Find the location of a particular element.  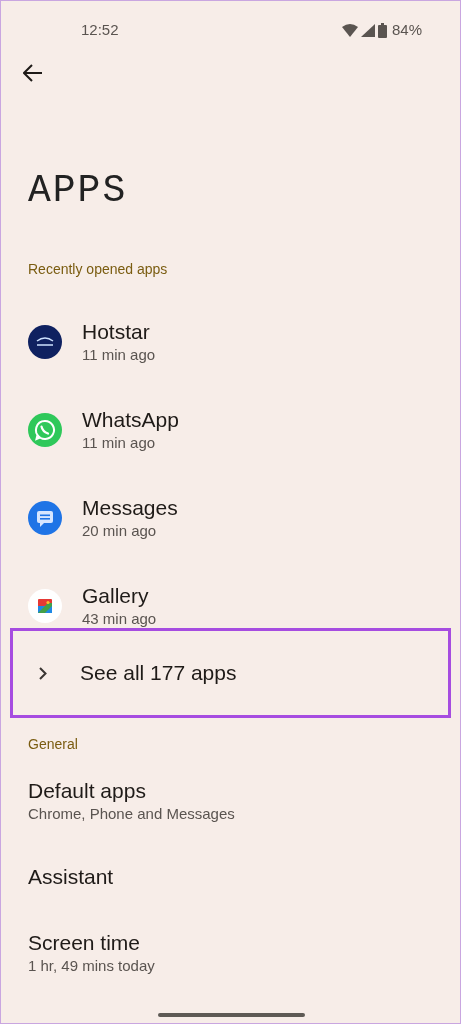

app-name: Messages is located at coordinates (130, 508).